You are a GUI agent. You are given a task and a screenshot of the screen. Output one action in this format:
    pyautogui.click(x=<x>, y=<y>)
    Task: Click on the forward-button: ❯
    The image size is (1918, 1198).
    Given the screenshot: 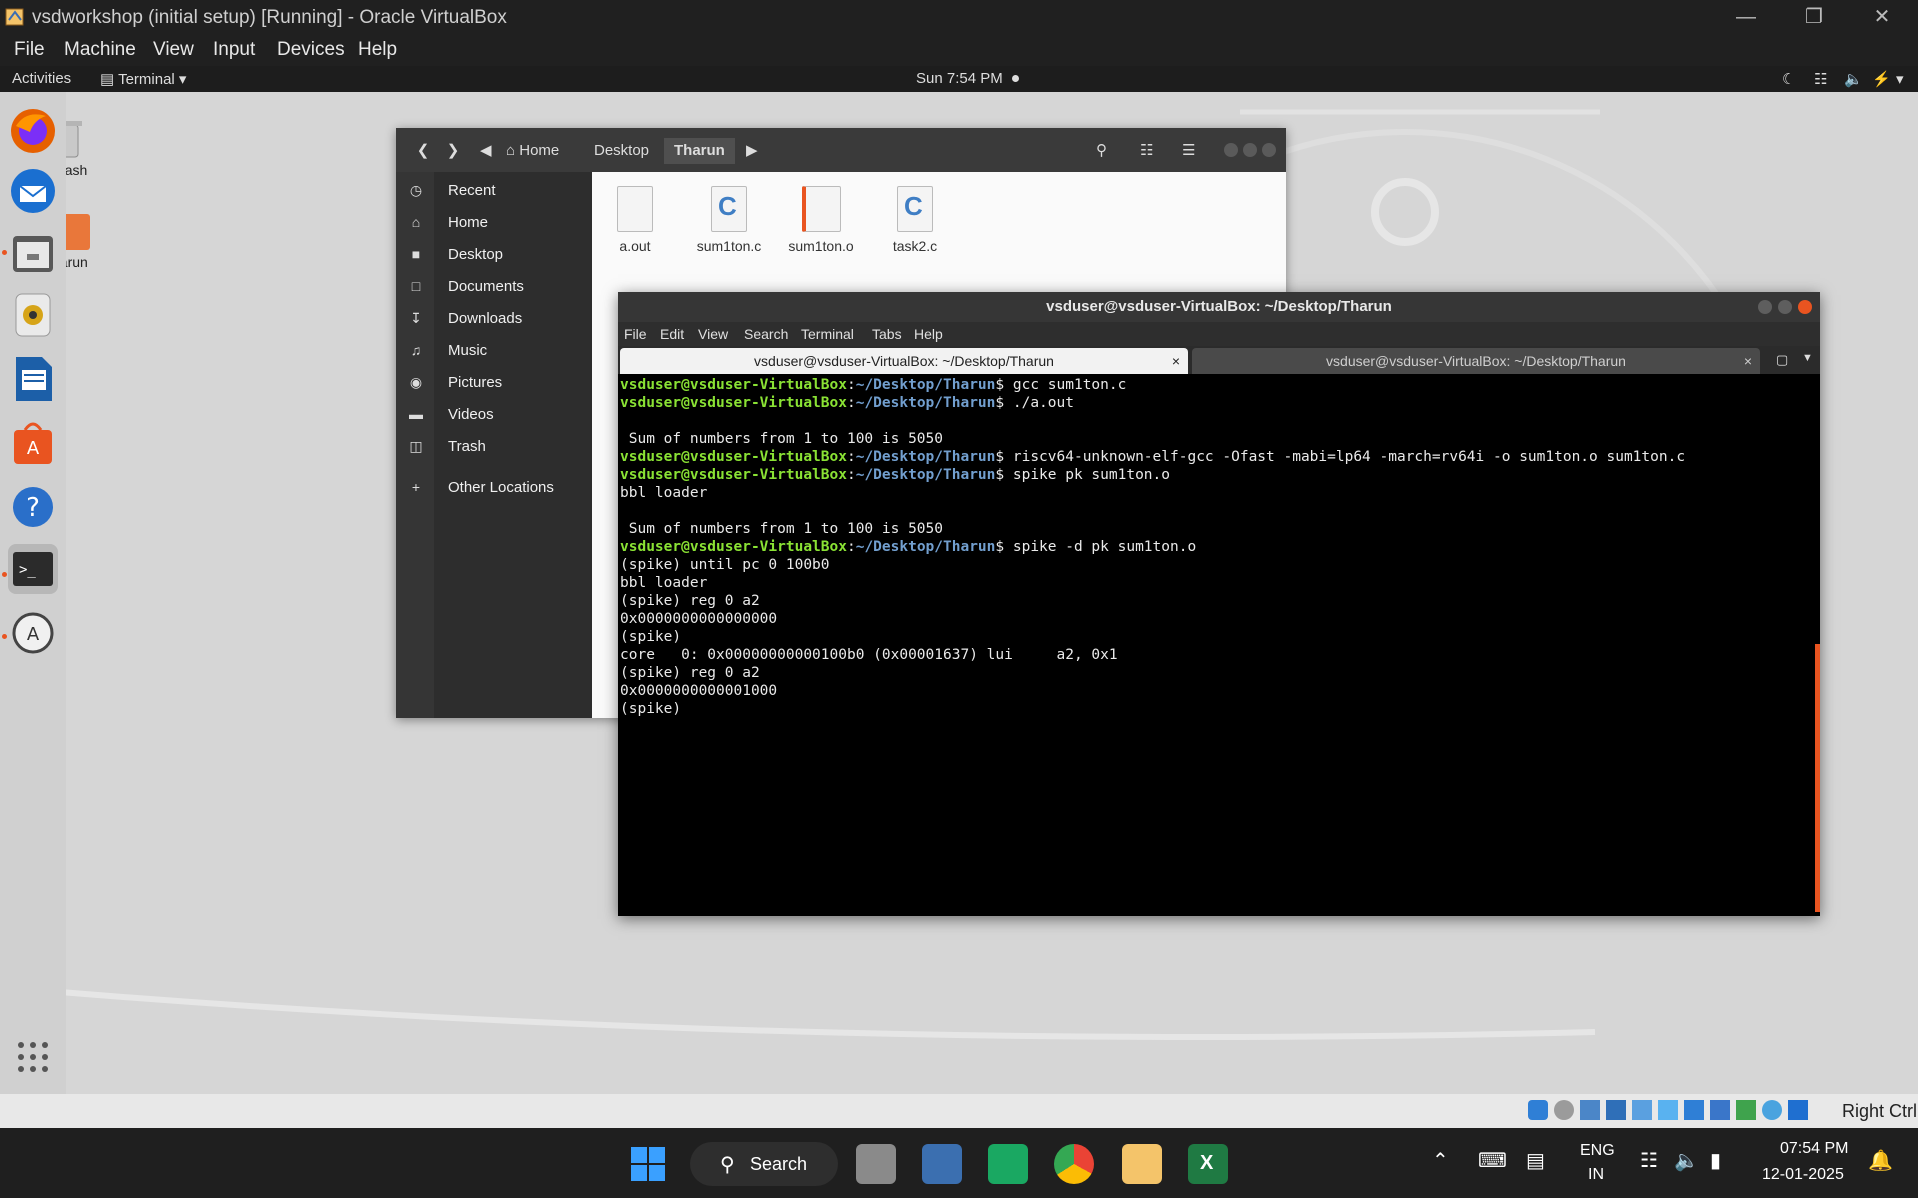 What is the action you would take?
    pyautogui.click(x=453, y=151)
    